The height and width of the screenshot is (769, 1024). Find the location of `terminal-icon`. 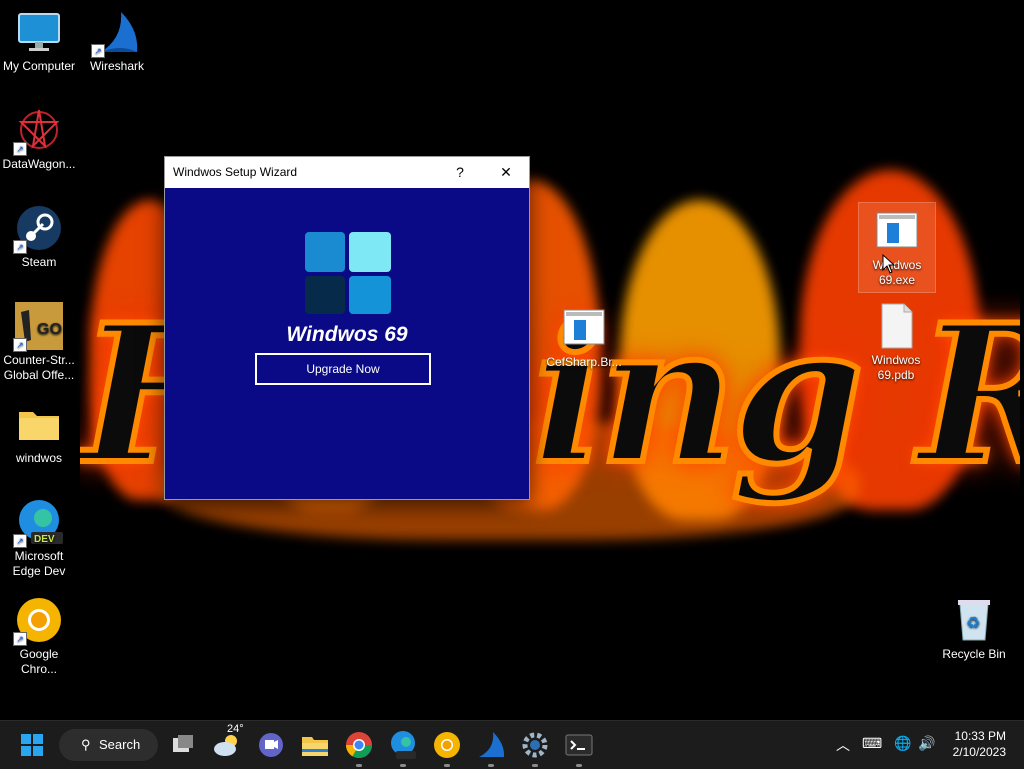

terminal-icon is located at coordinates (579, 748).